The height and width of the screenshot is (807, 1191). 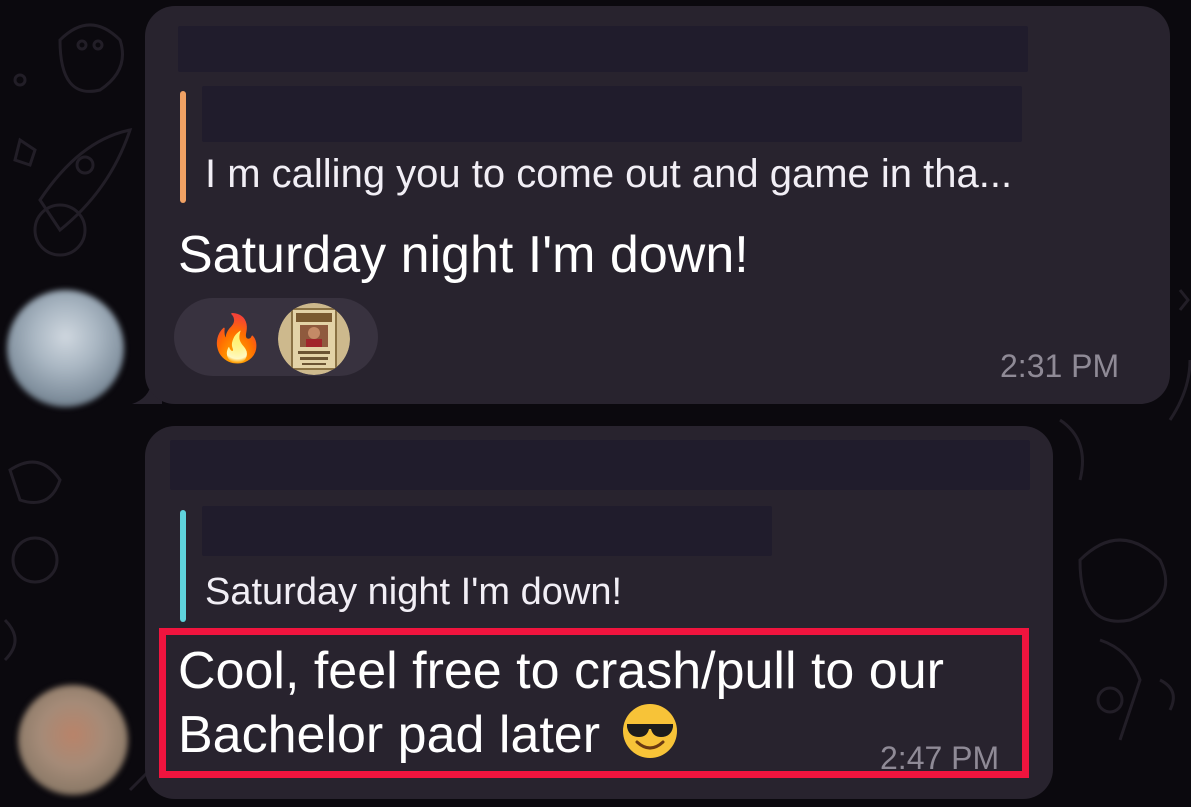 I want to click on fire-emoji-icon: 🔥, so click(x=236, y=338).